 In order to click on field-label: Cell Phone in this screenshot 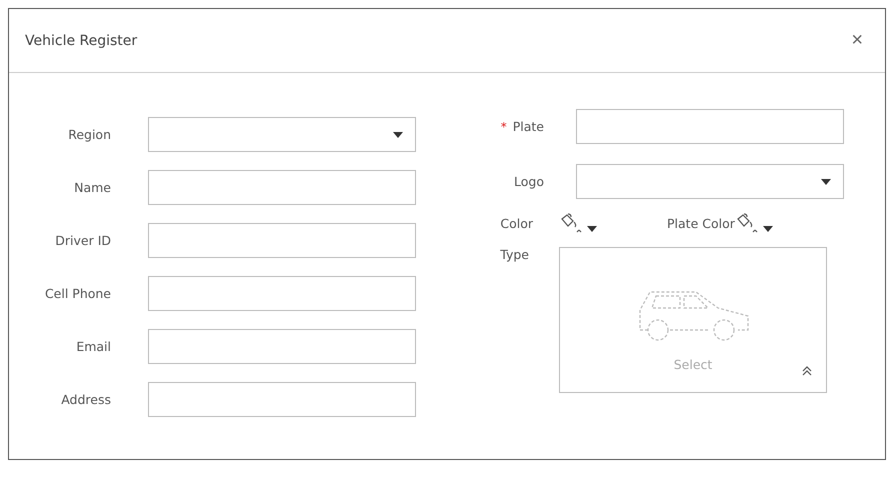, I will do `click(77, 293)`.